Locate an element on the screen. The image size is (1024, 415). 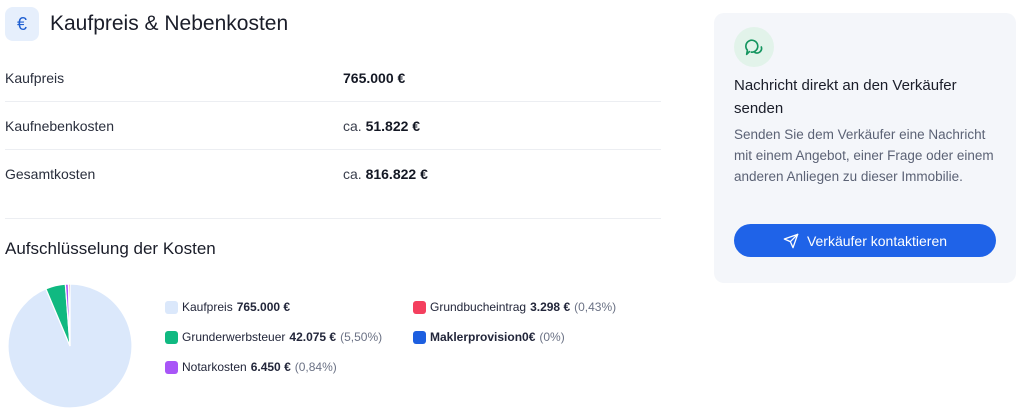
legend-percent: (5,50%) is located at coordinates (361, 337).